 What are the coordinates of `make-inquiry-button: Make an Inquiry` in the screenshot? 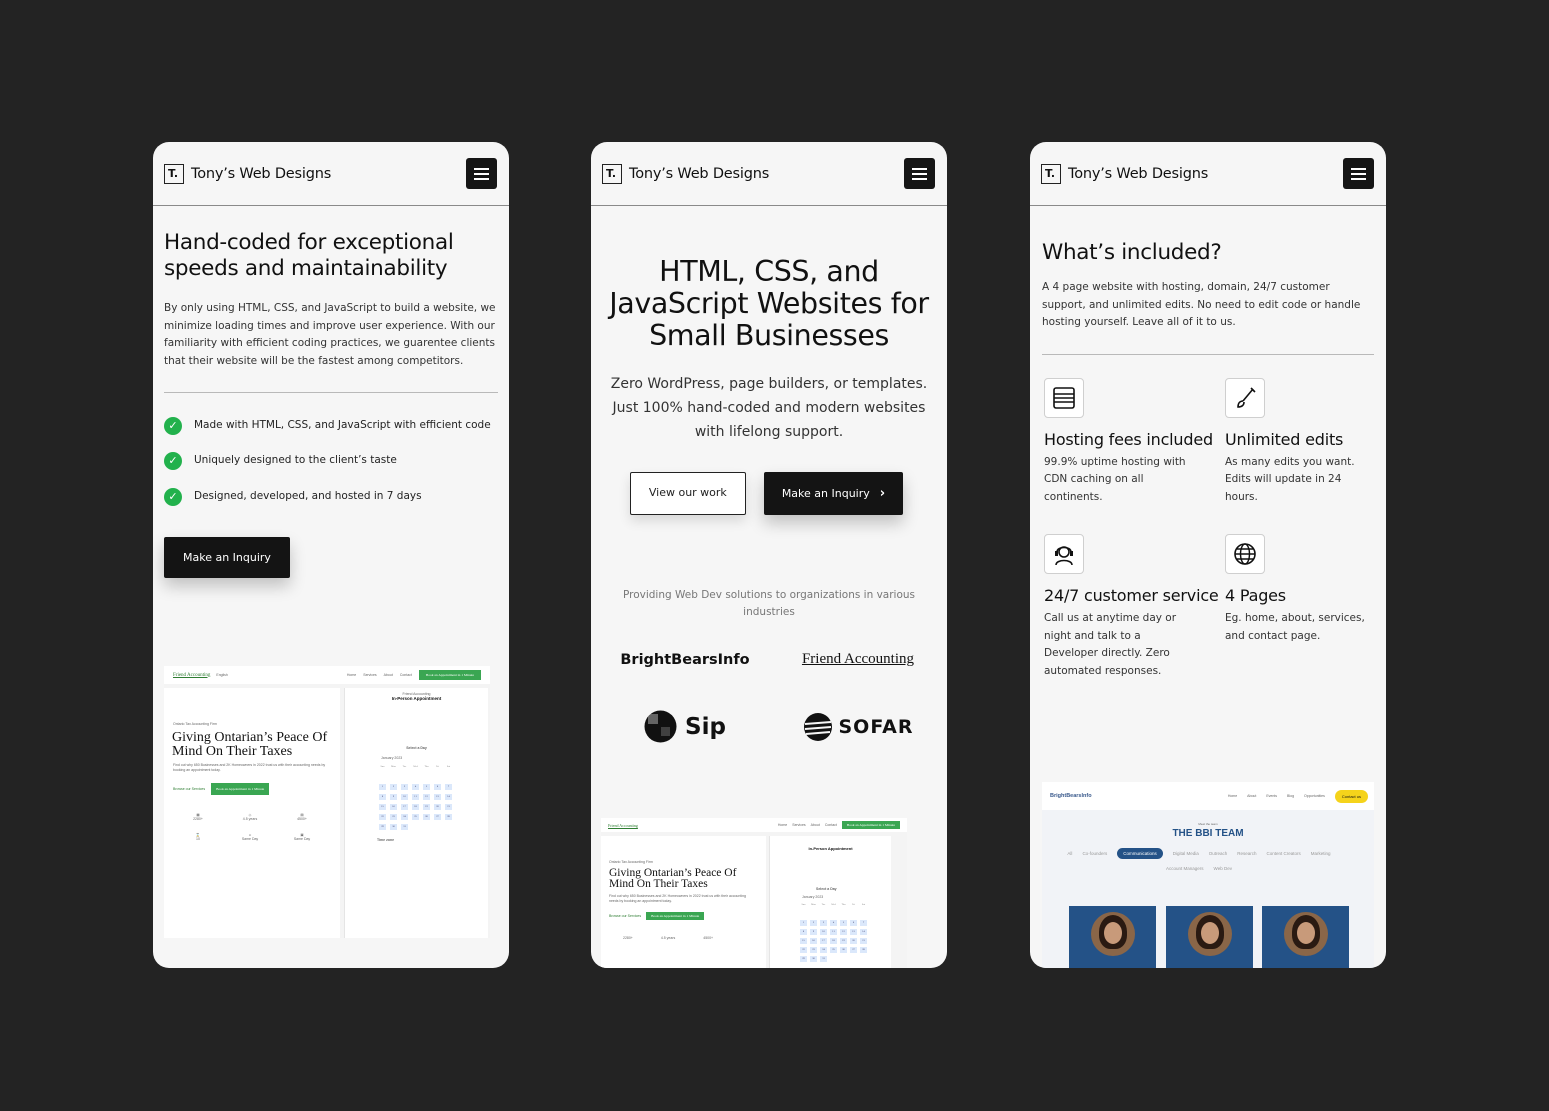 It's located at (227, 557).